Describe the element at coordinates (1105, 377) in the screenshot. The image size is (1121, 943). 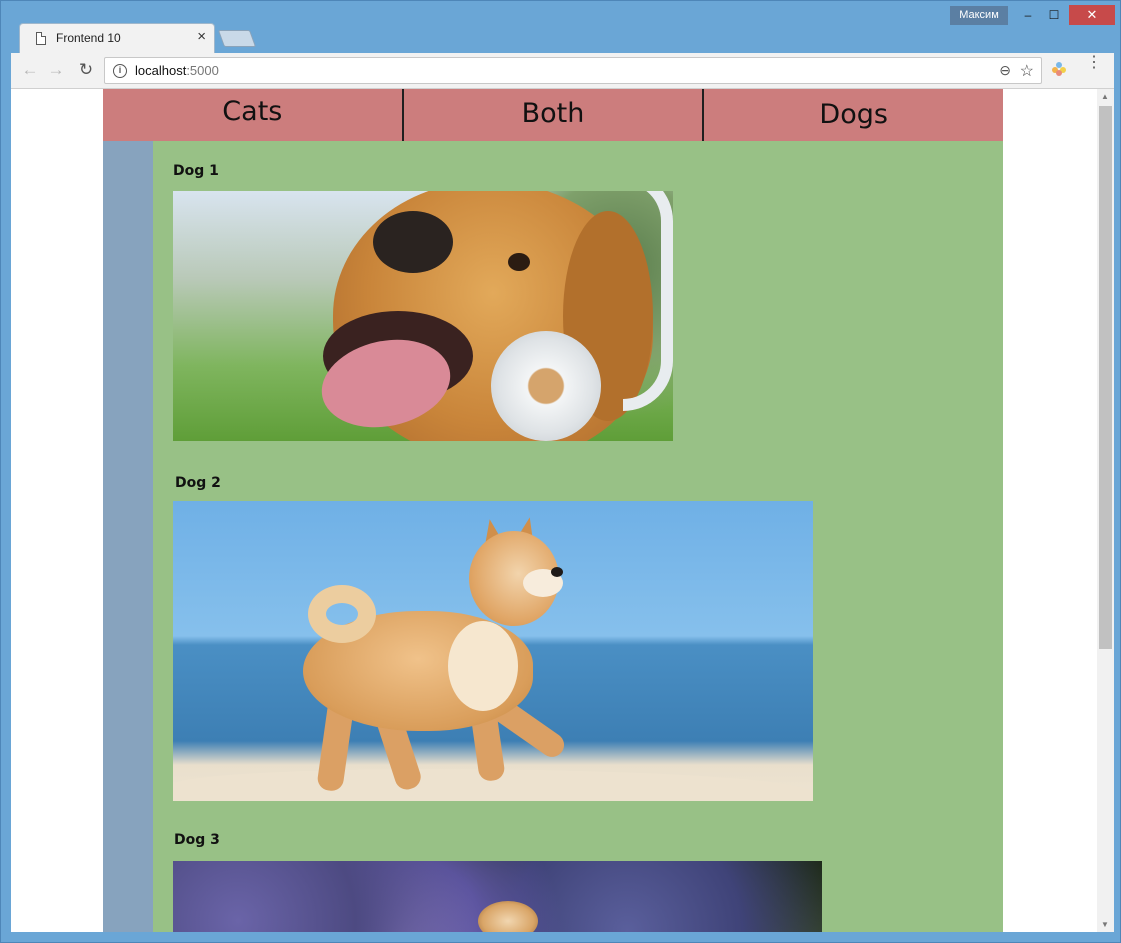
I see `scrollbar-thumb` at that location.